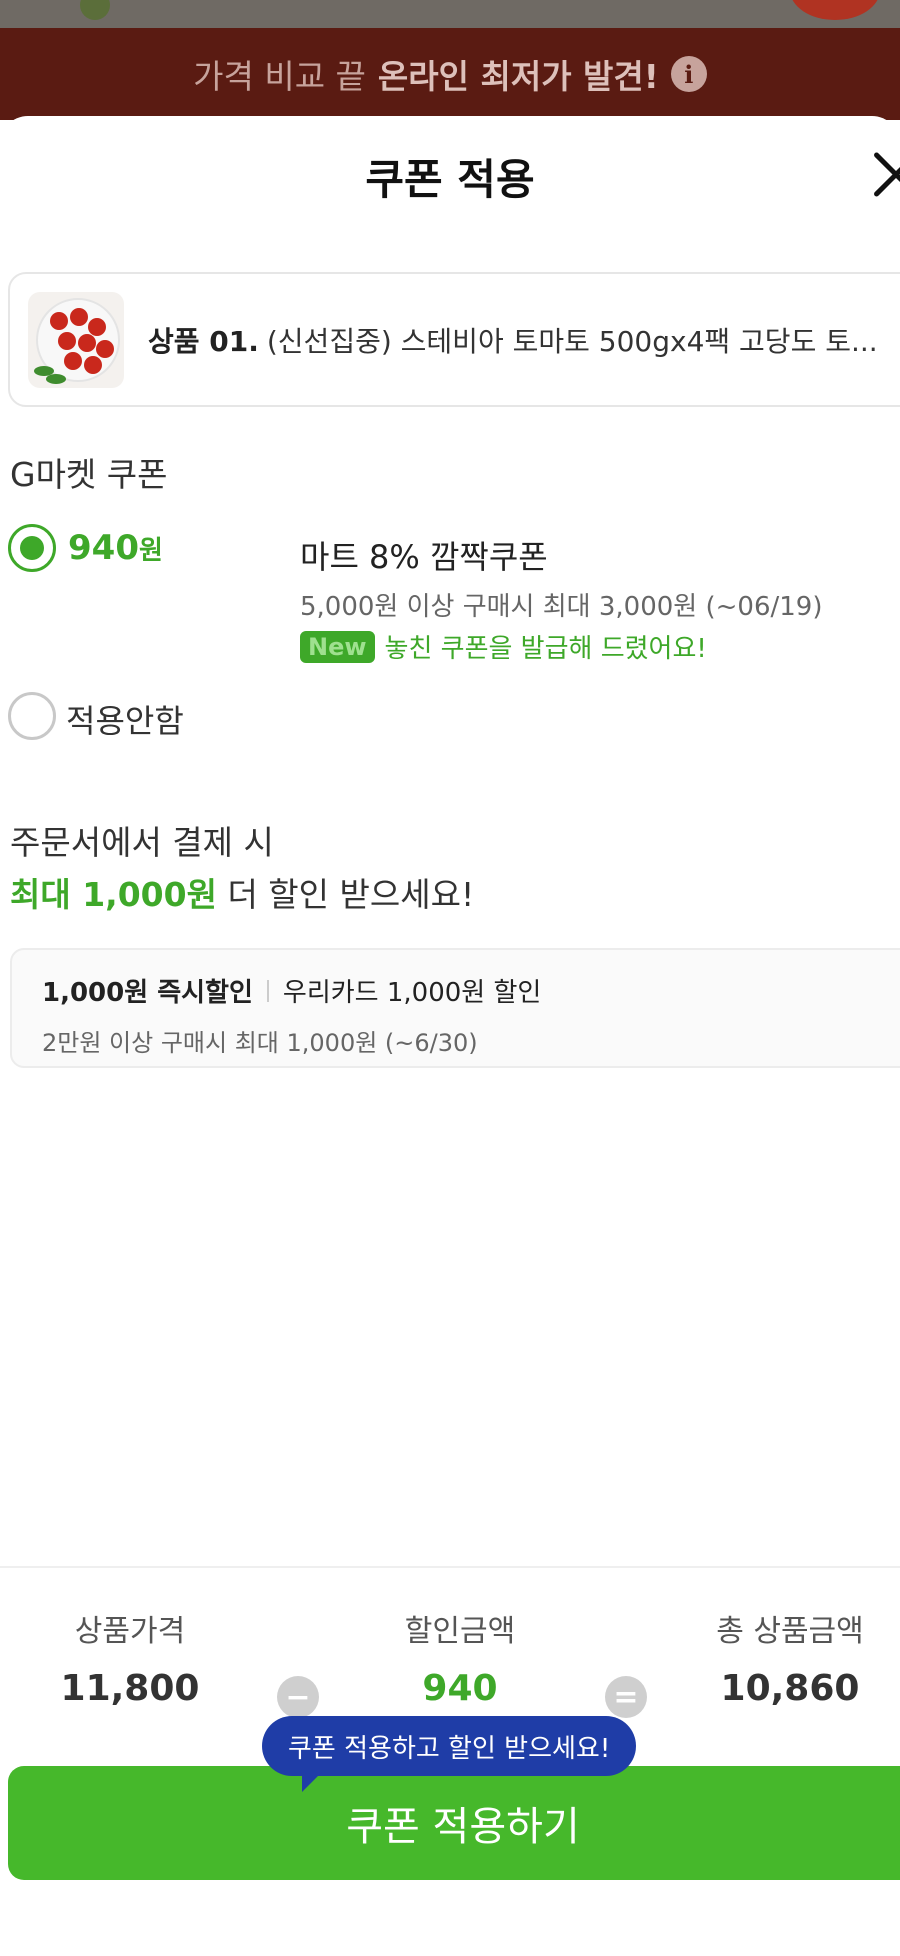 The image size is (900, 1956). Describe the element at coordinates (450, 1567) in the screenshot. I see `summary-divider` at that location.